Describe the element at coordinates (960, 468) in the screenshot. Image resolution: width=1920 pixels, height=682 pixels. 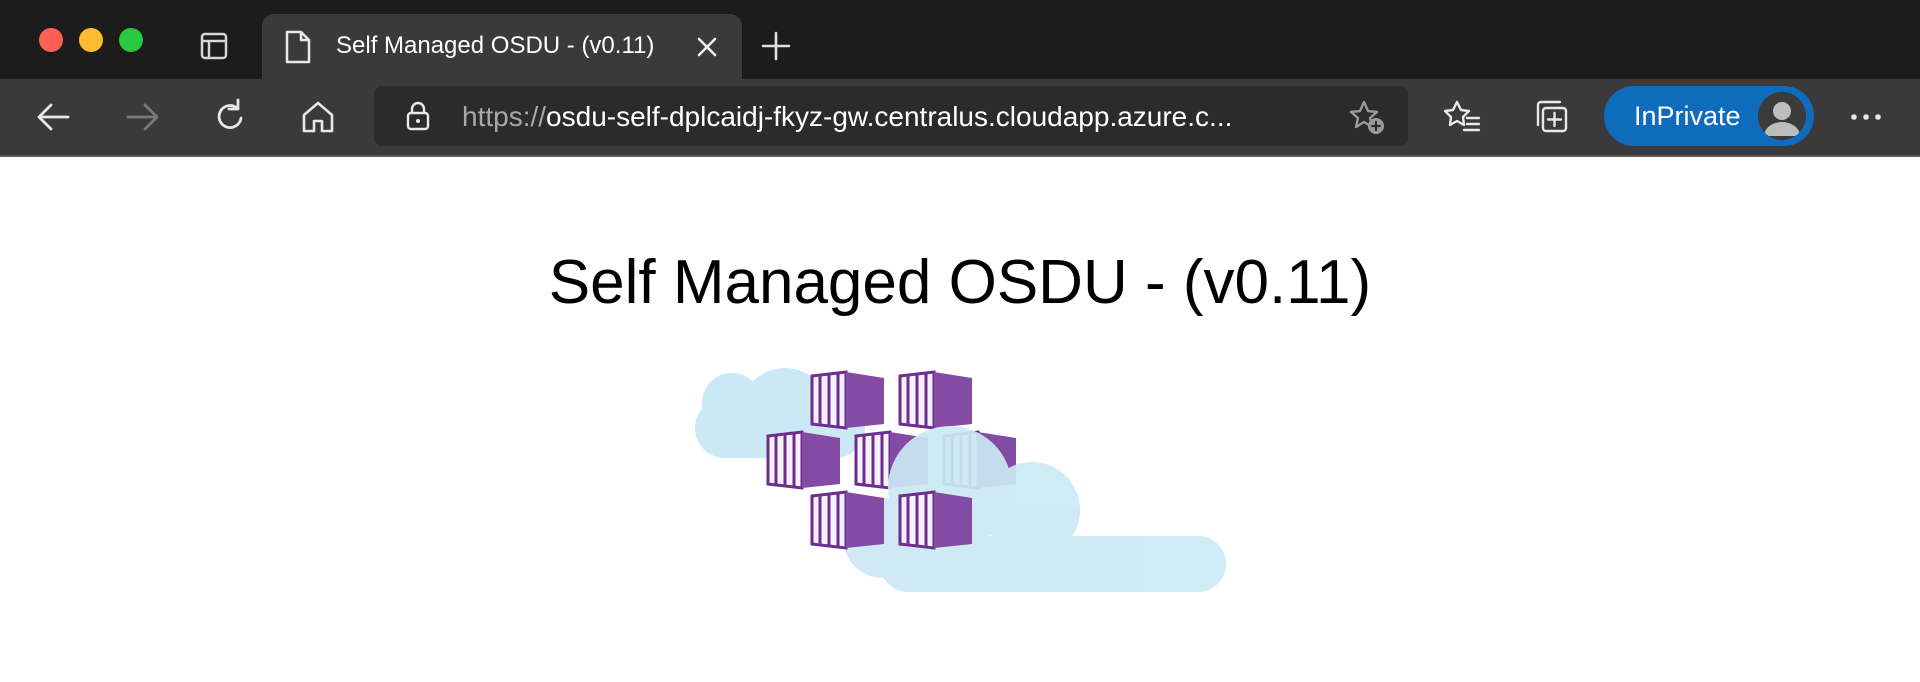
I see `azure-kubernetes-logo-icon` at that location.